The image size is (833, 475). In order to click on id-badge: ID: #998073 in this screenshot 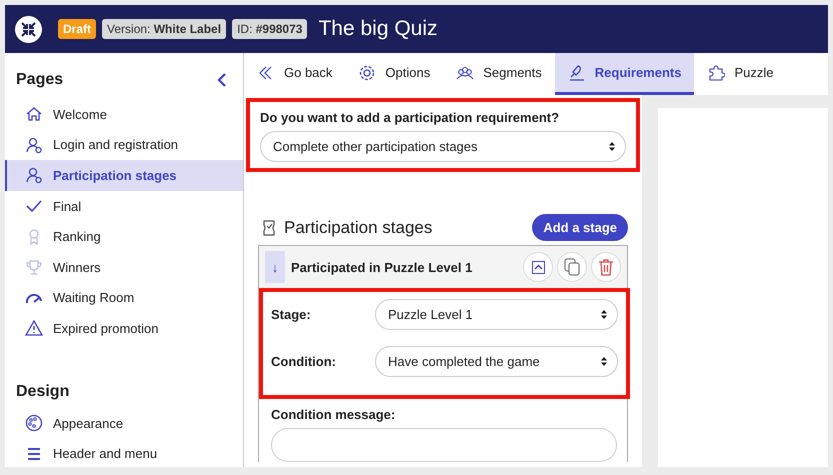, I will do `click(270, 29)`.